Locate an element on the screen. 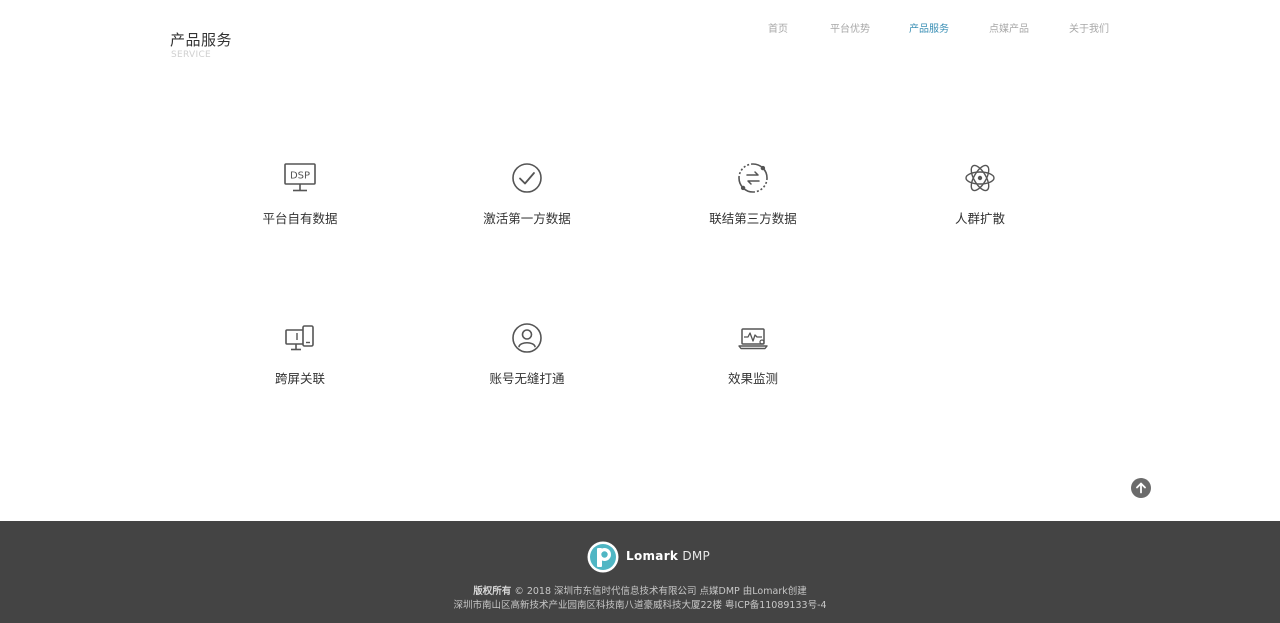 The image size is (1280, 623). service-first-party-data: 激活第一方数据 is located at coordinates (527, 194).